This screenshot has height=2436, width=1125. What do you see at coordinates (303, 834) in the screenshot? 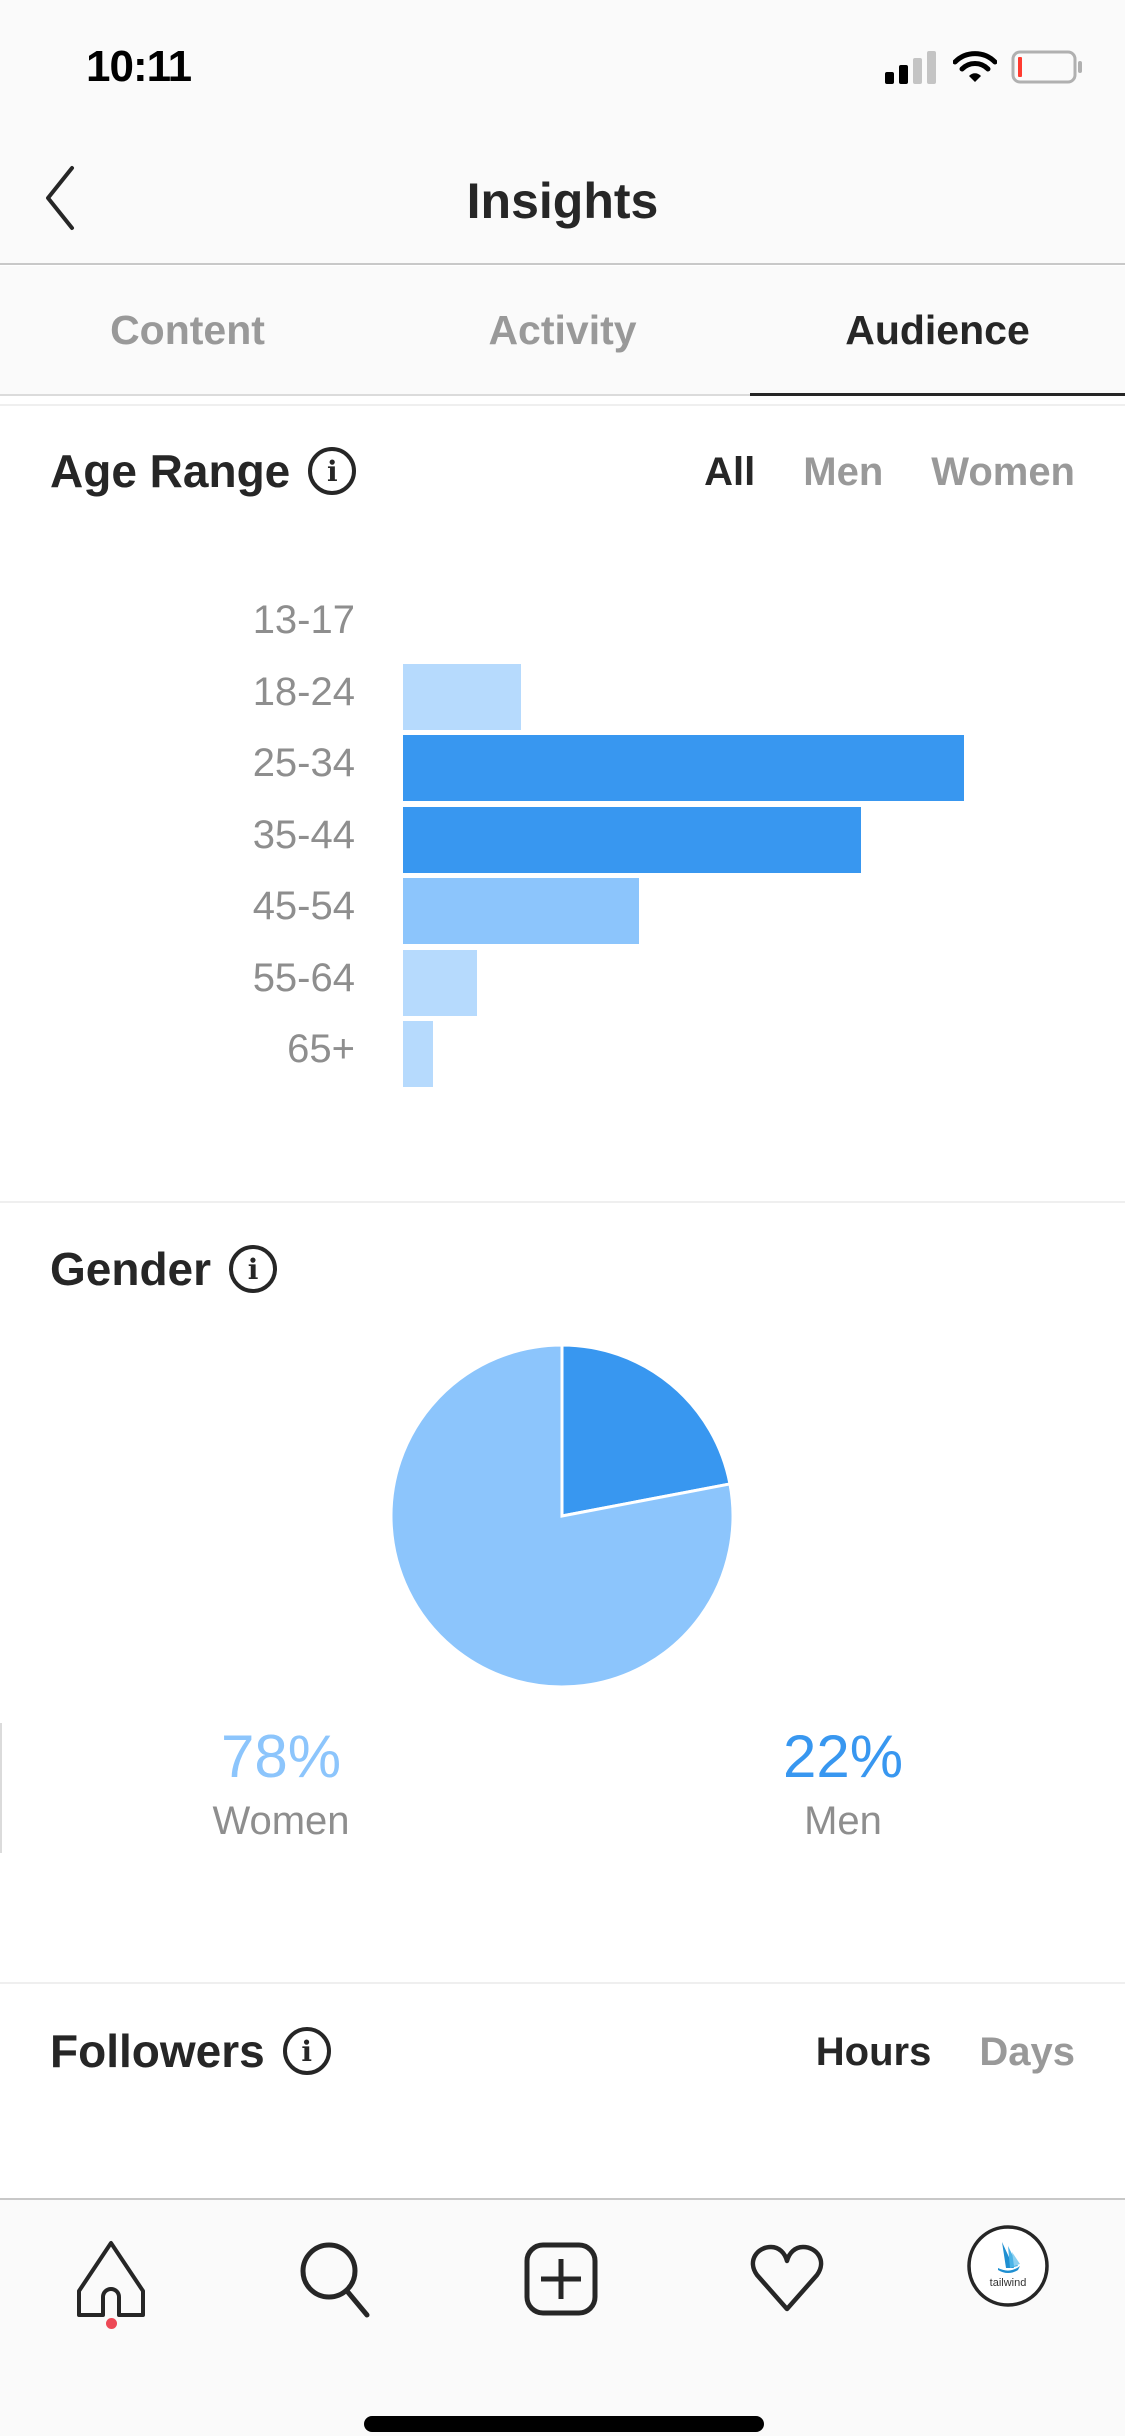
I see `age-tick-label: 35-44` at bounding box center [303, 834].